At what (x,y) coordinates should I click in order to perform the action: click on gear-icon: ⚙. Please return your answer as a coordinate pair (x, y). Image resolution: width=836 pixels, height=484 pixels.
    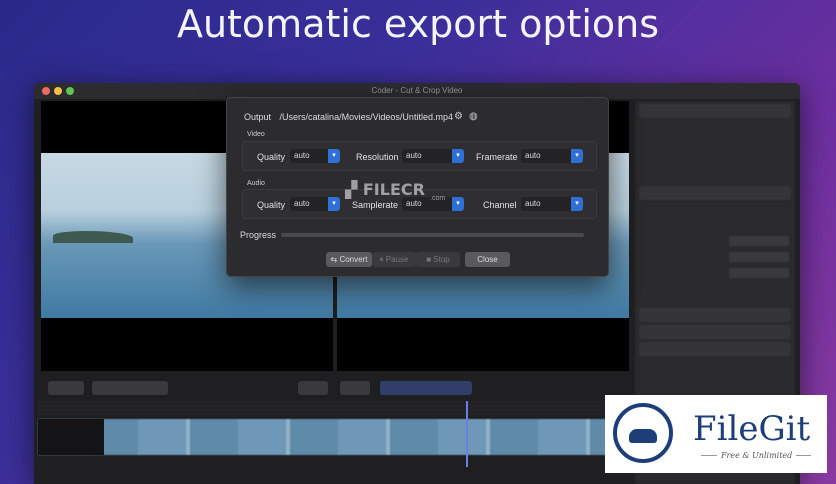
    Looking at the image, I should click on (458, 116).